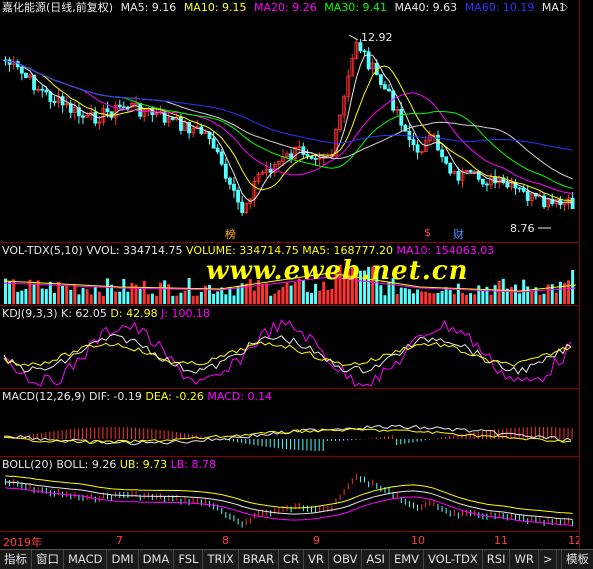 The width and height of the screenshot is (593, 569). What do you see at coordinates (548, 559) in the screenshot?
I see `tab-more-arrow: >` at bounding box center [548, 559].